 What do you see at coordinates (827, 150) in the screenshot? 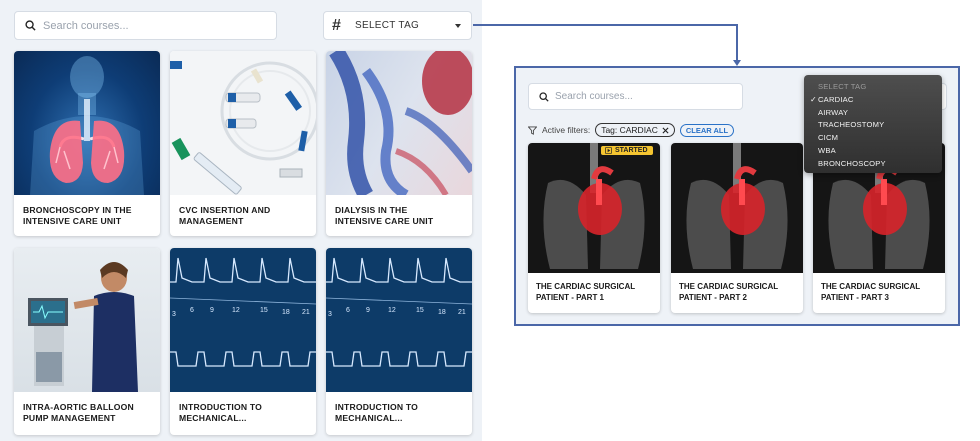
I see `option-label: WBA` at bounding box center [827, 150].